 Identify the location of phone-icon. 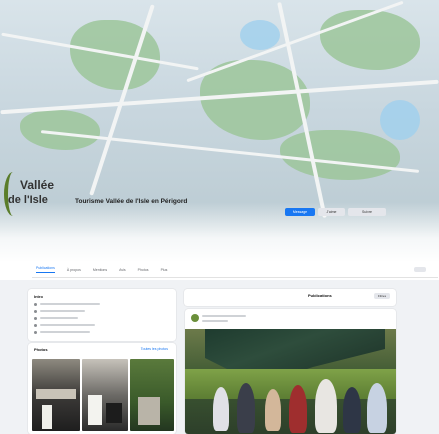
(35, 318).